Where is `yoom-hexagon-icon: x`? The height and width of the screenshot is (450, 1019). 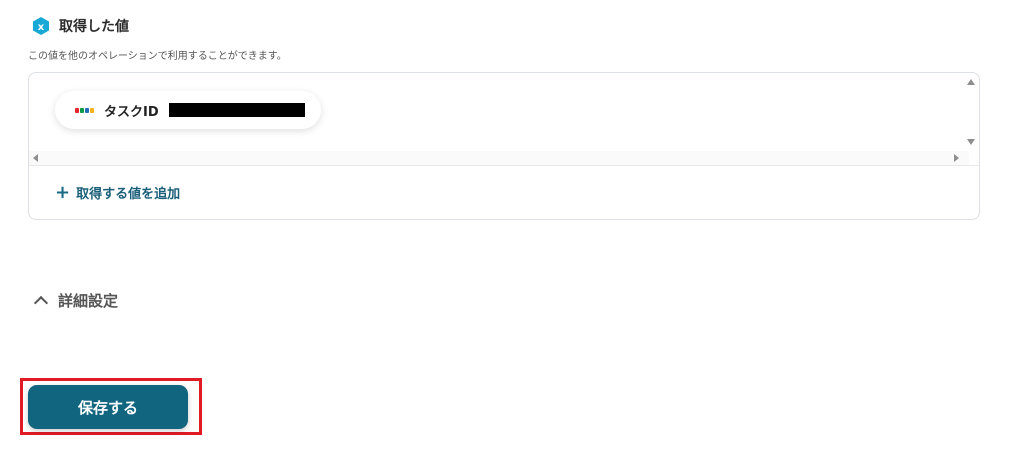
yoom-hexagon-icon: x is located at coordinates (41, 26).